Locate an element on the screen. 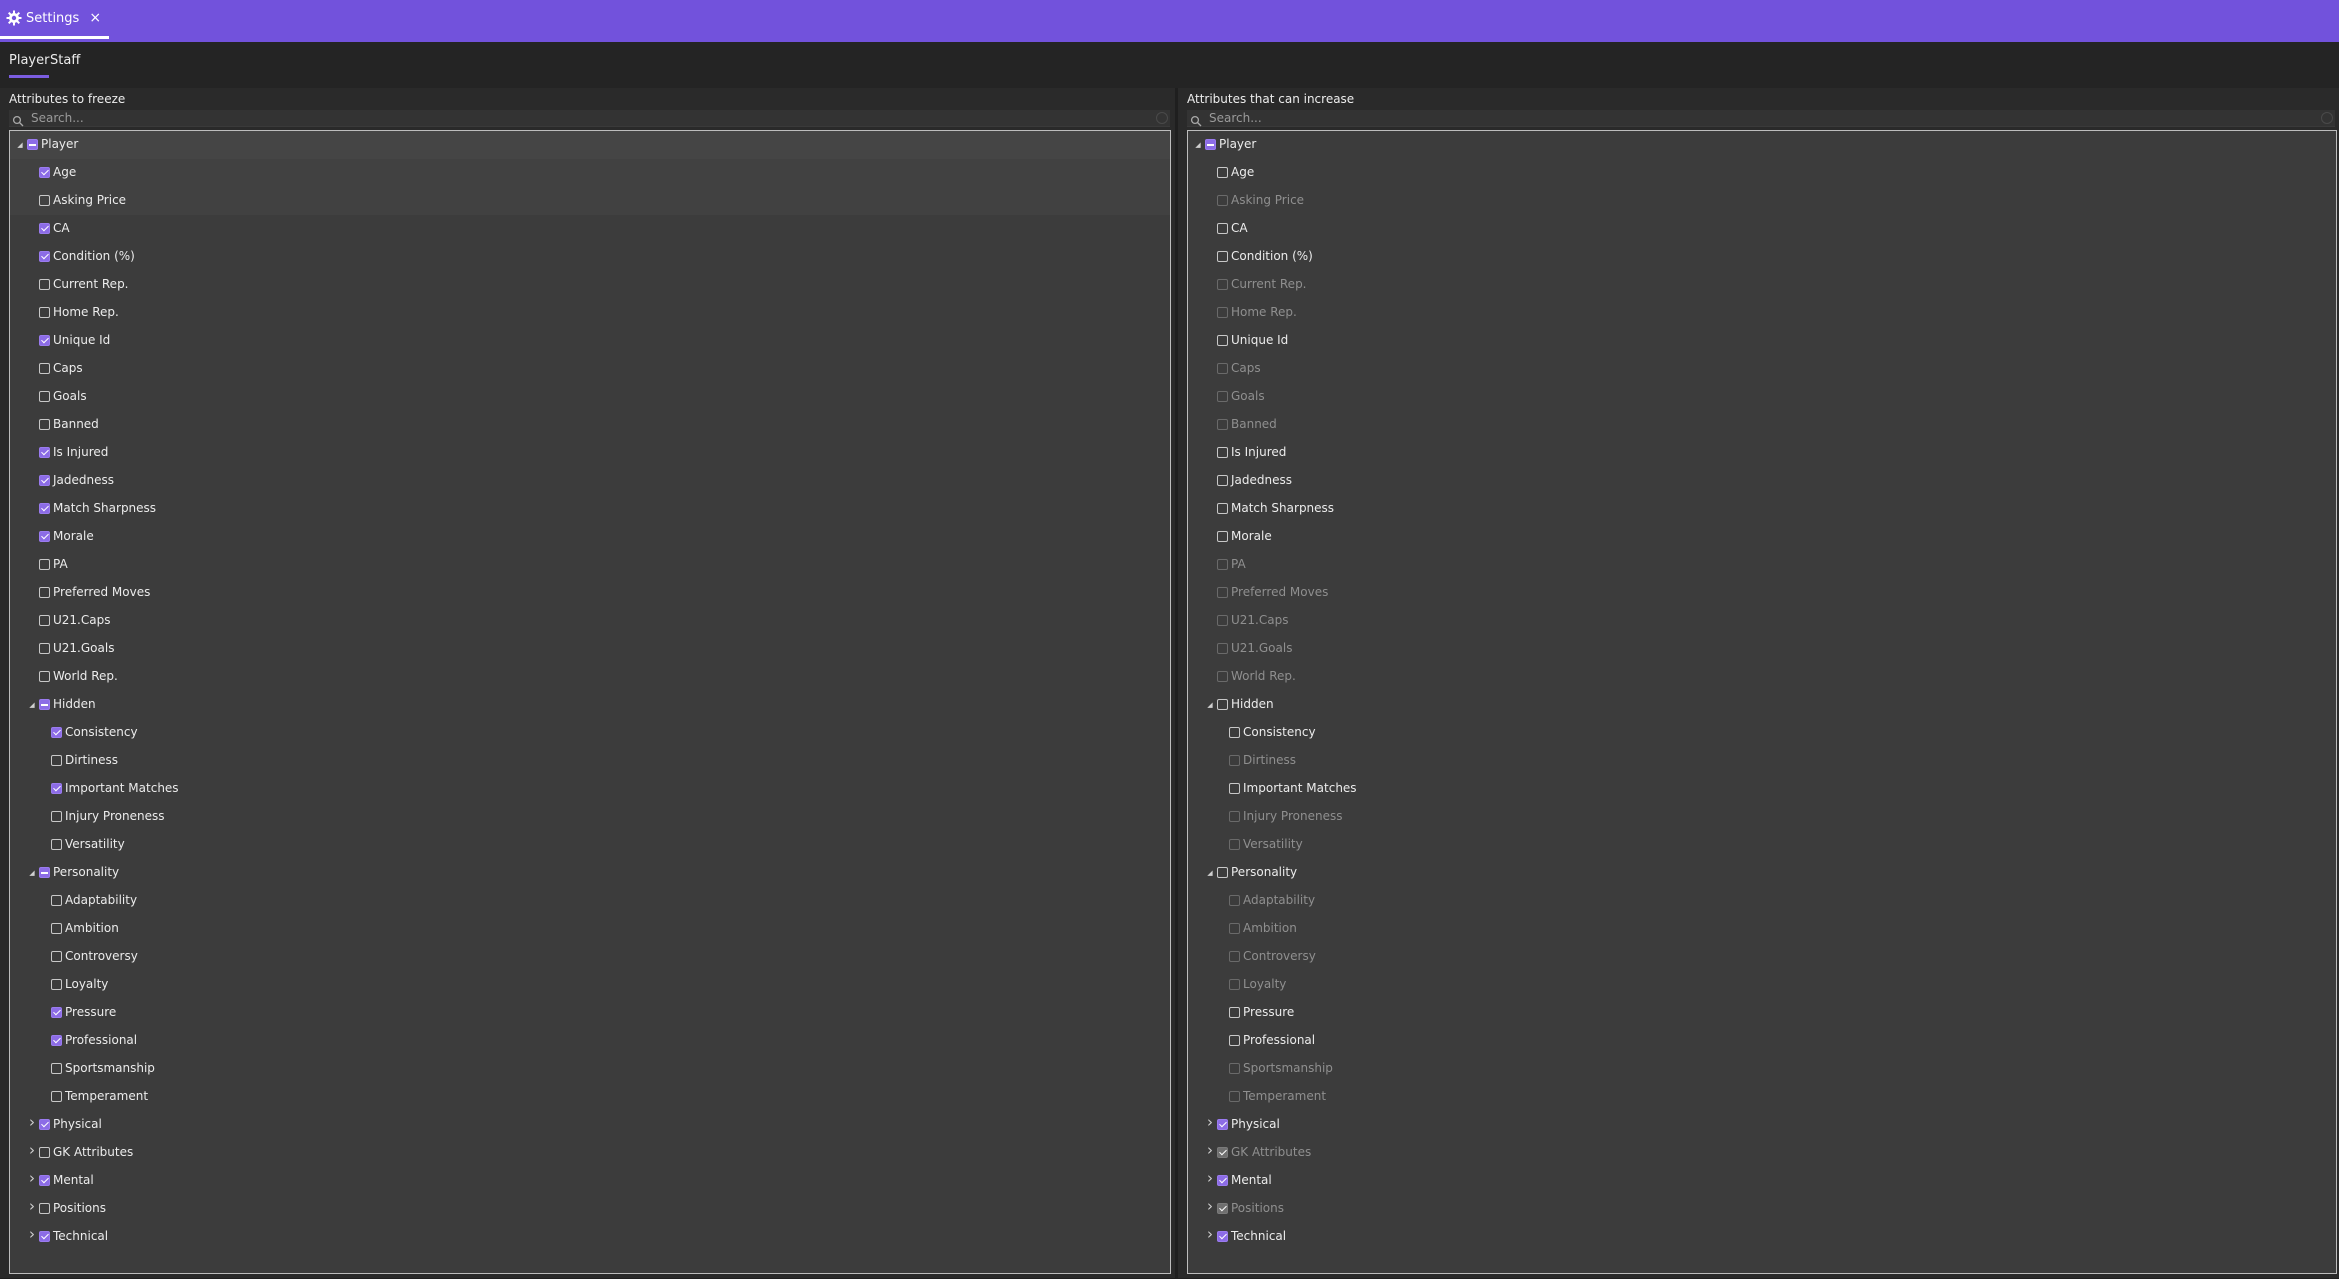  checkbox-positions is located at coordinates (44, 1208).